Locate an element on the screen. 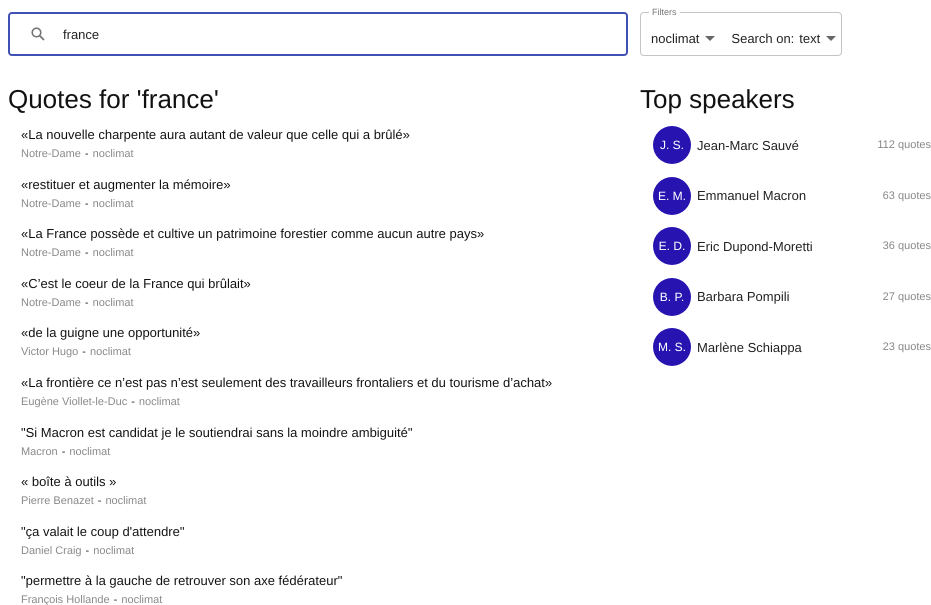  quote-text: "ça valait le coup d'attendre" is located at coordinates (102, 531).